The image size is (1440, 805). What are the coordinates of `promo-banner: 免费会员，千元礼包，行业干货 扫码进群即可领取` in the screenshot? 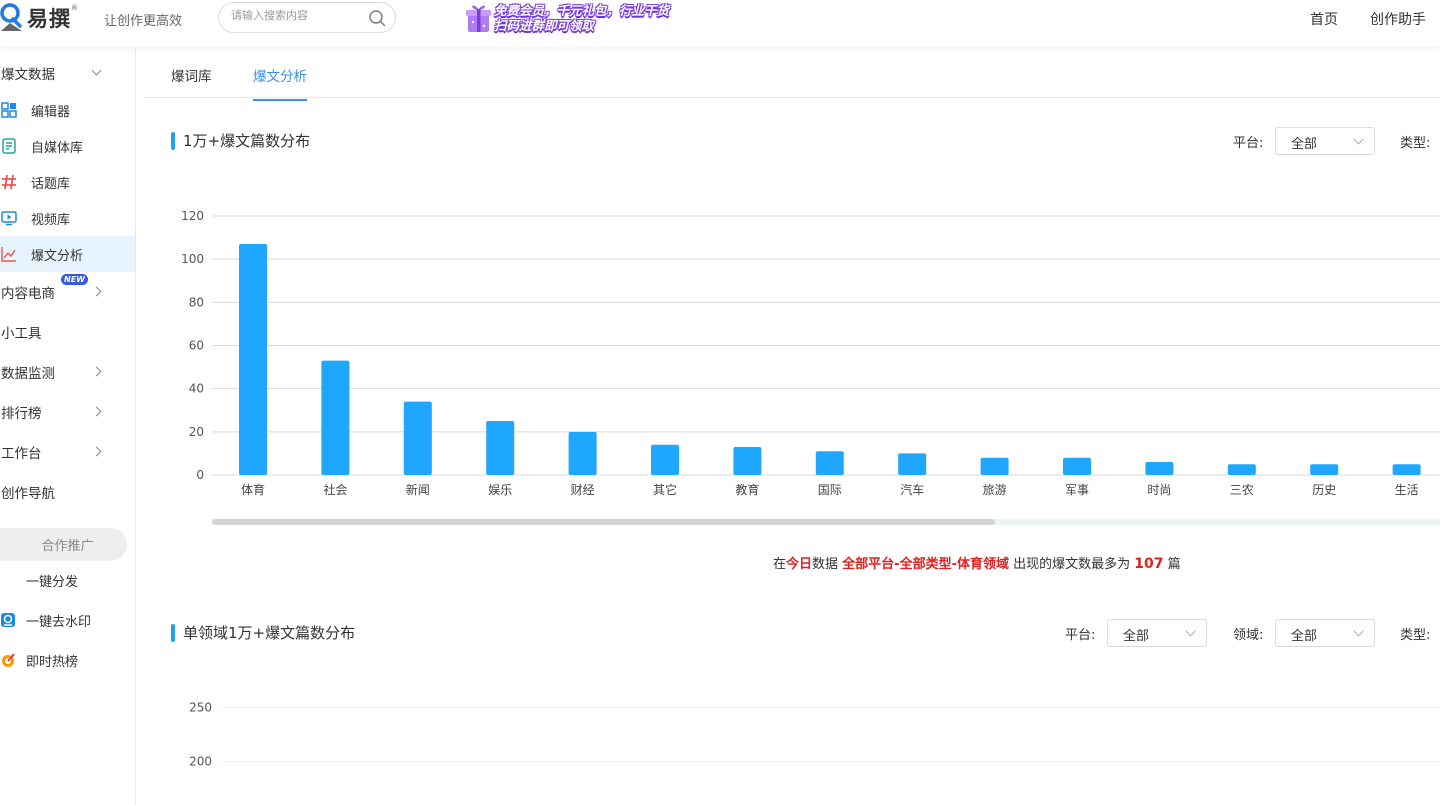 It's located at (579, 17).